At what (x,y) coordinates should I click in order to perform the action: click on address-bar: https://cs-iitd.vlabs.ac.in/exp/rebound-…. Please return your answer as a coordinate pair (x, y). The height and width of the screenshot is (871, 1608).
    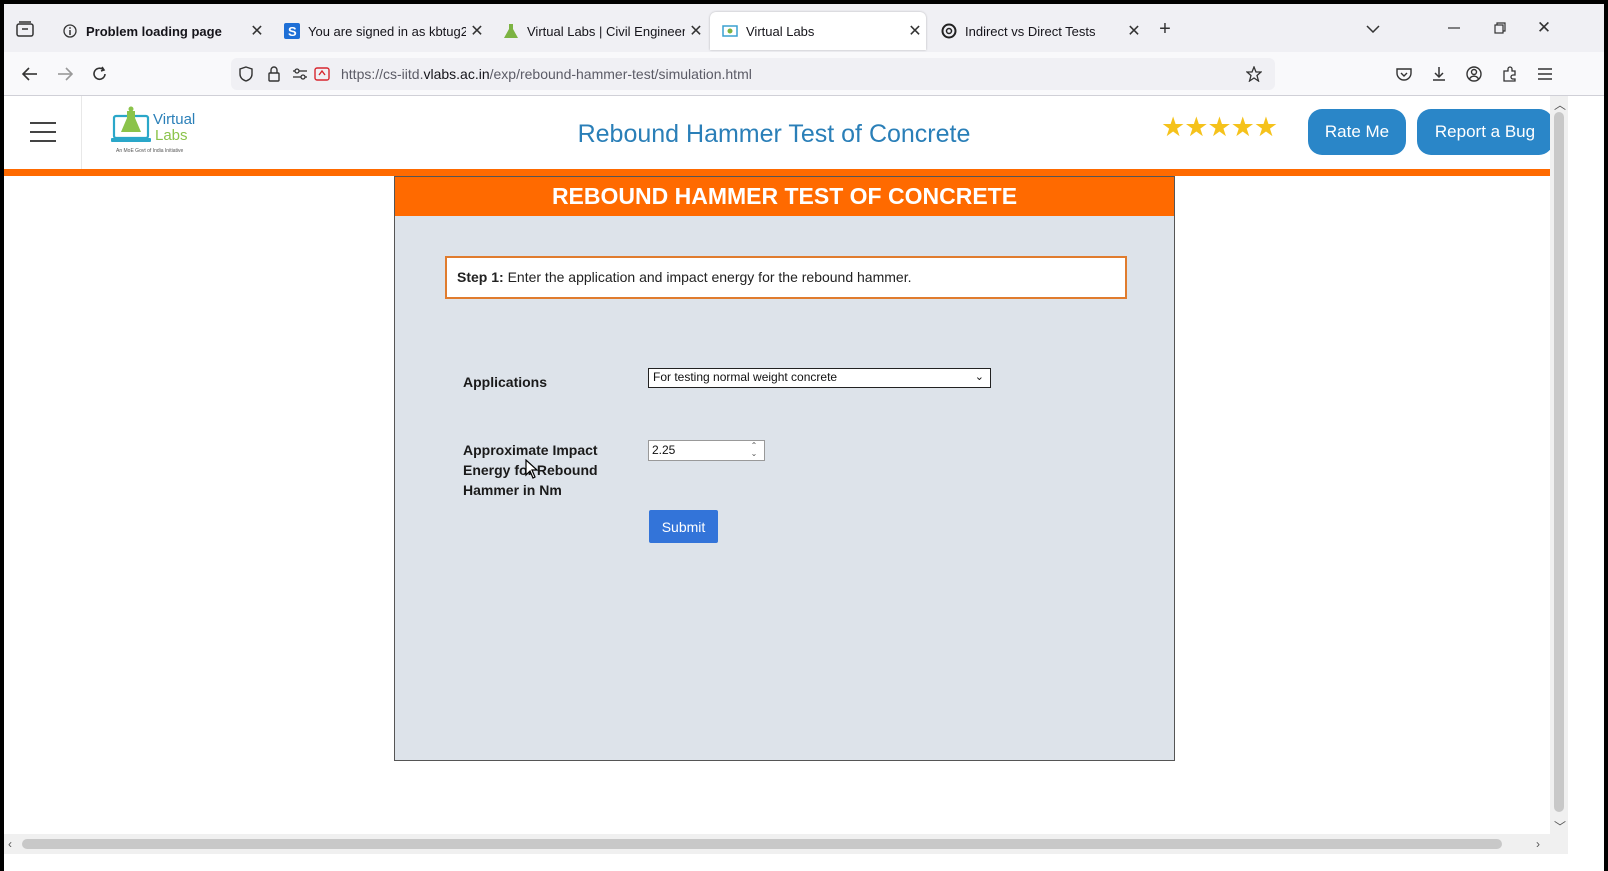
    Looking at the image, I should click on (753, 74).